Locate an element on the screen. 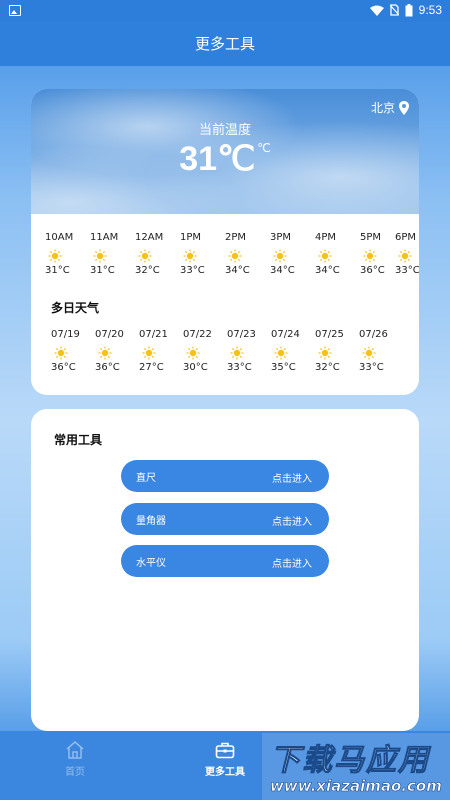  day-label: 07/21 is located at coordinates (153, 334).